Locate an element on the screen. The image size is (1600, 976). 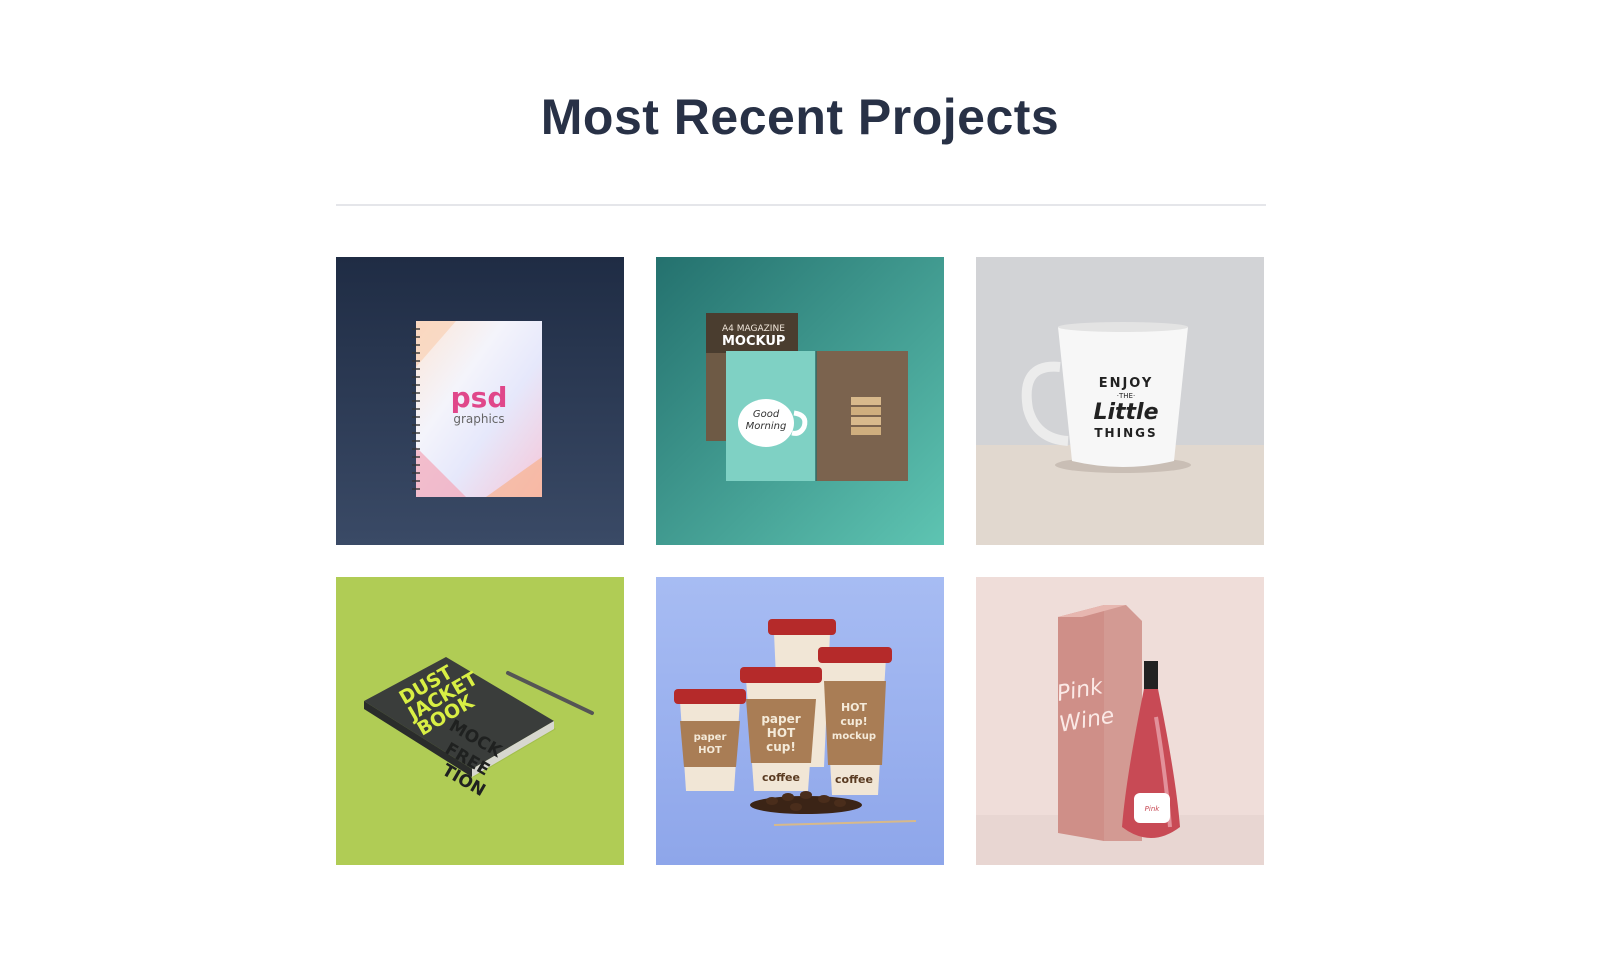
mug-mockup-image: ENJOY ·THE· Little THINGS is located at coordinates (1120, 401).